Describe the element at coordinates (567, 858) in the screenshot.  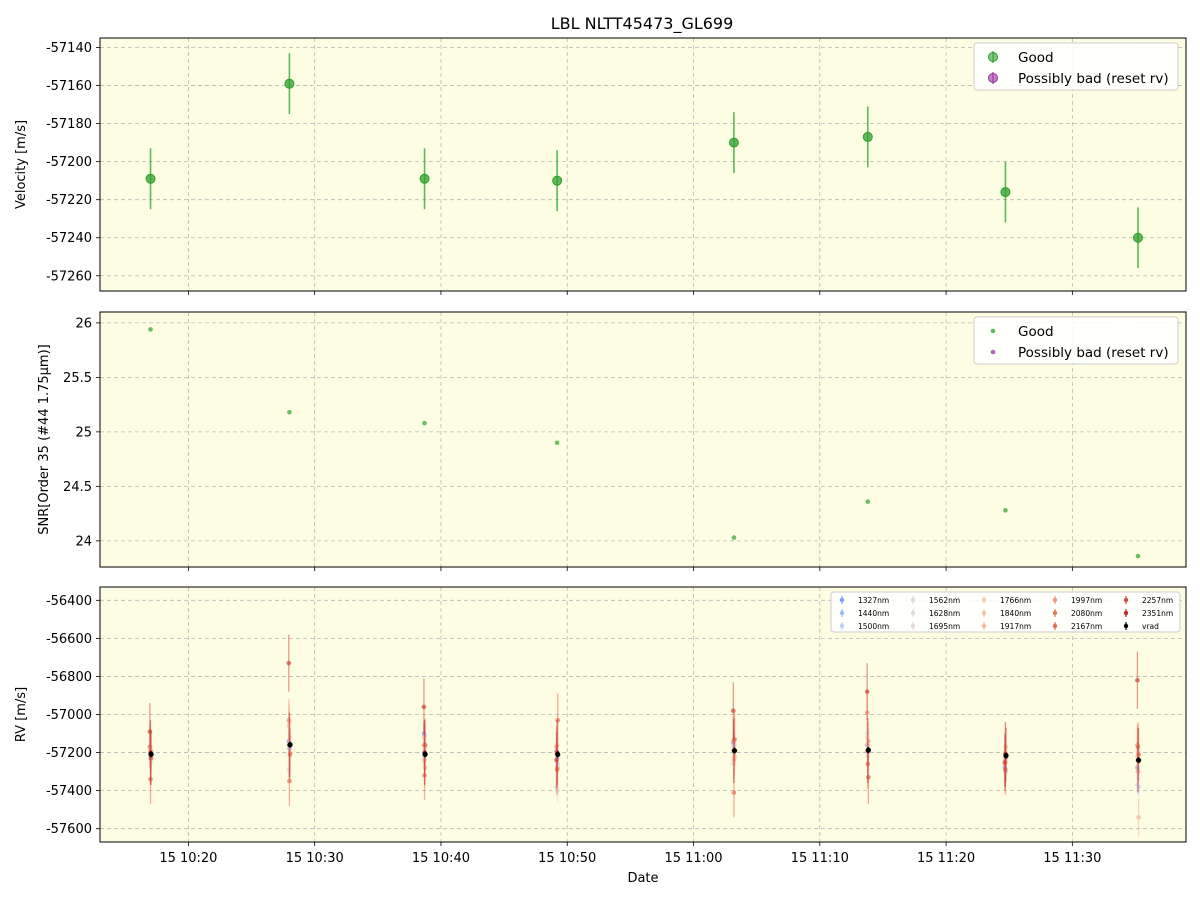
I see `x-tick-label: 15 10:50` at that location.